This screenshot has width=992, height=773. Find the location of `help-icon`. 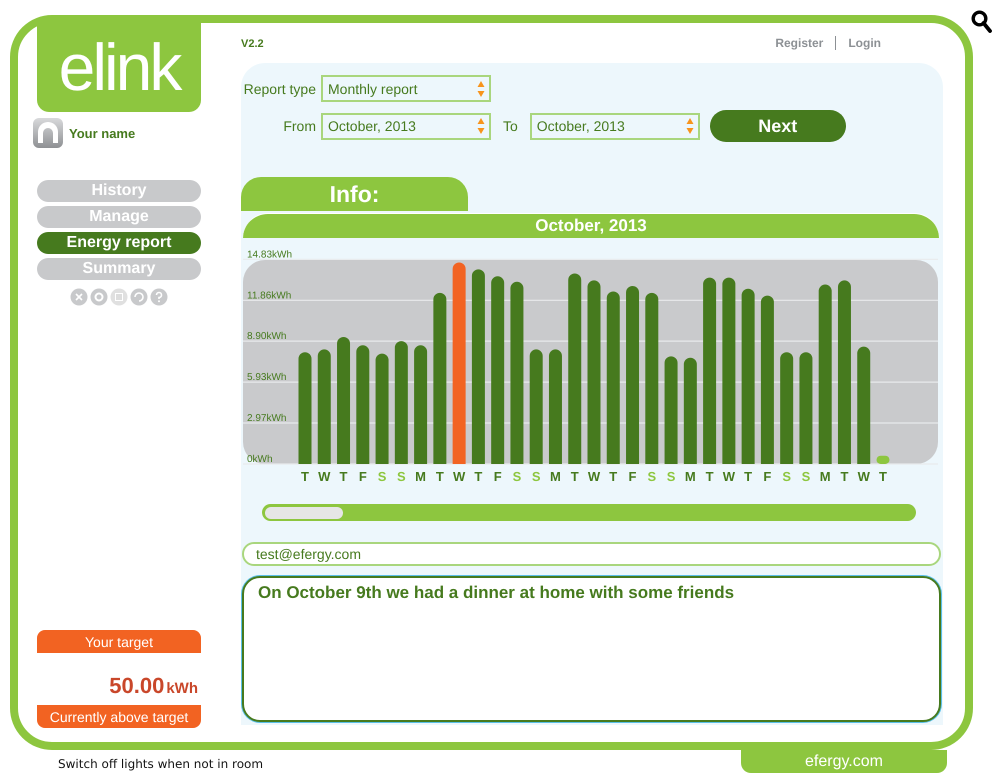

help-icon is located at coordinates (159, 297).